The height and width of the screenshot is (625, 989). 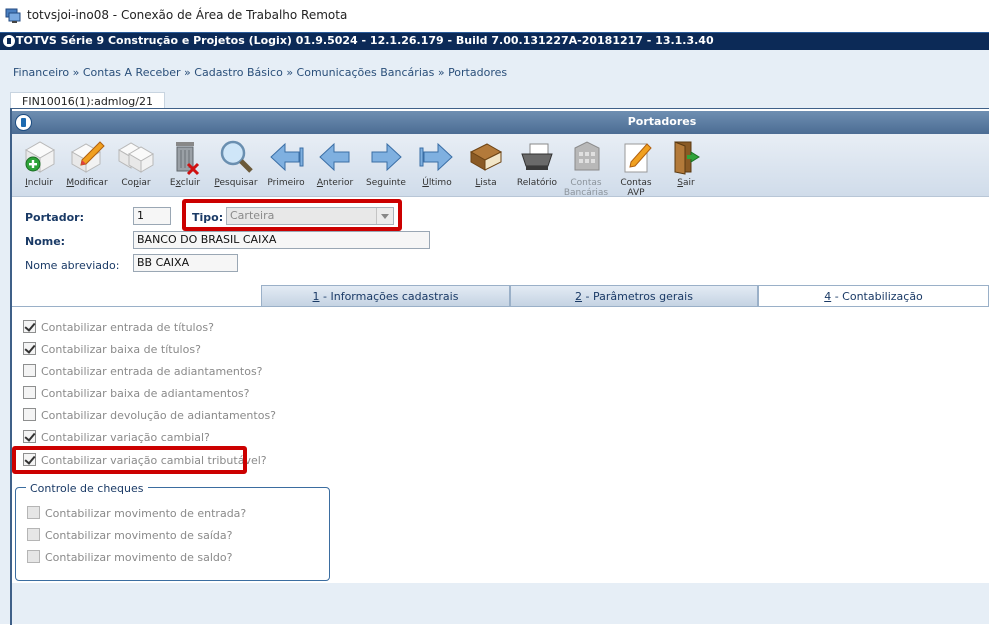 What do you see at coordinates (33, 556) in the screenshot?
I see `checkbox-movimento-saldo` at bounding box center [33, 556].